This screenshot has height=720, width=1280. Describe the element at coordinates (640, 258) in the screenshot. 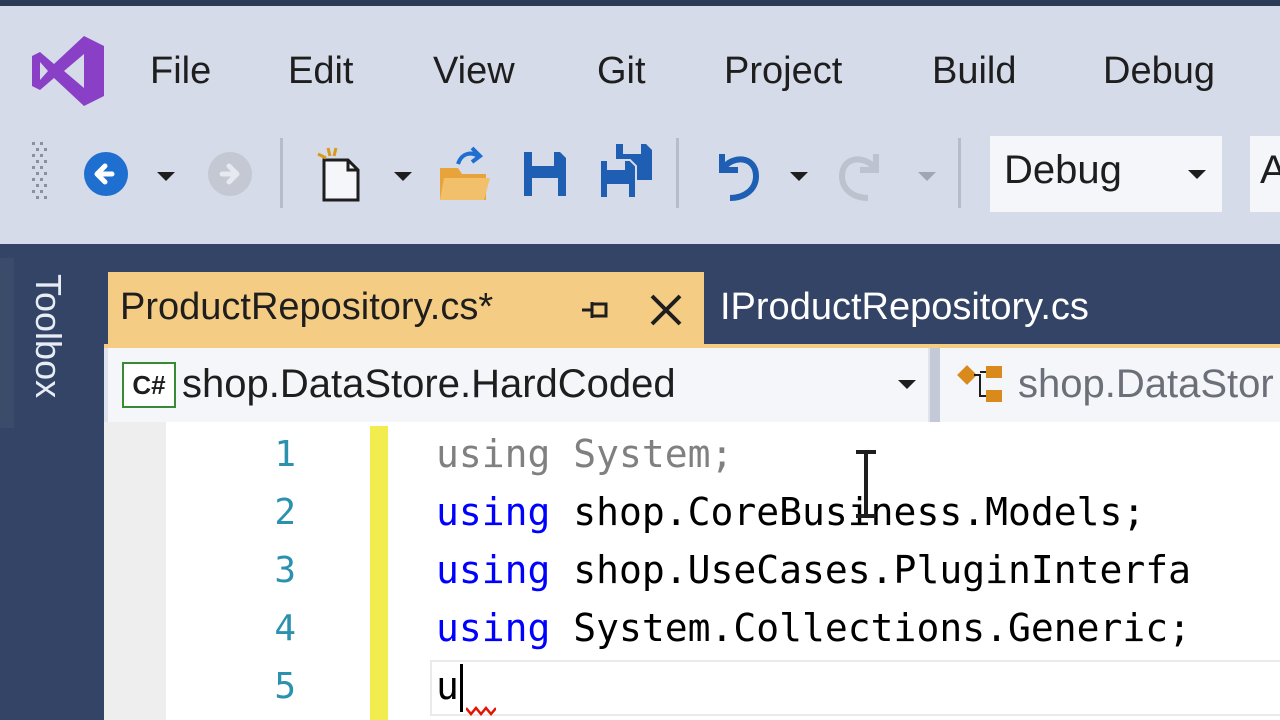

I see `toolbar-divider-band` at that location.